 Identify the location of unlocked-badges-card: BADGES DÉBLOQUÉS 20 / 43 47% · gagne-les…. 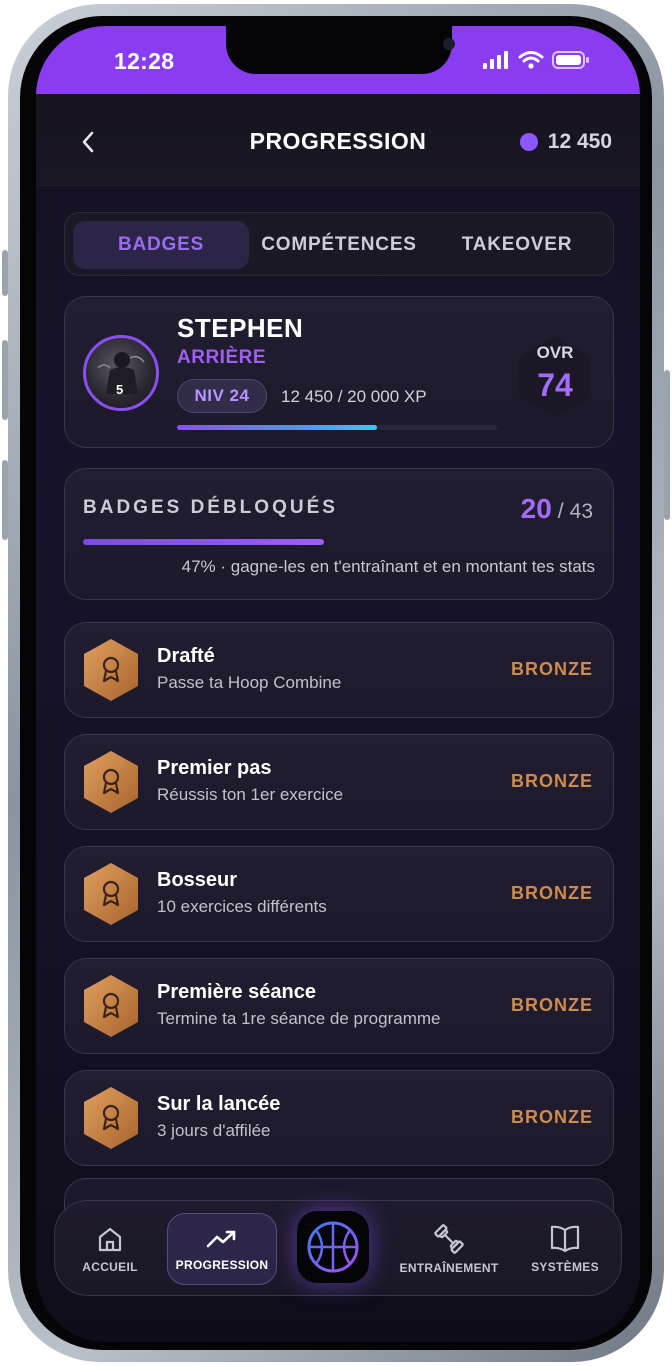
(339, 534).